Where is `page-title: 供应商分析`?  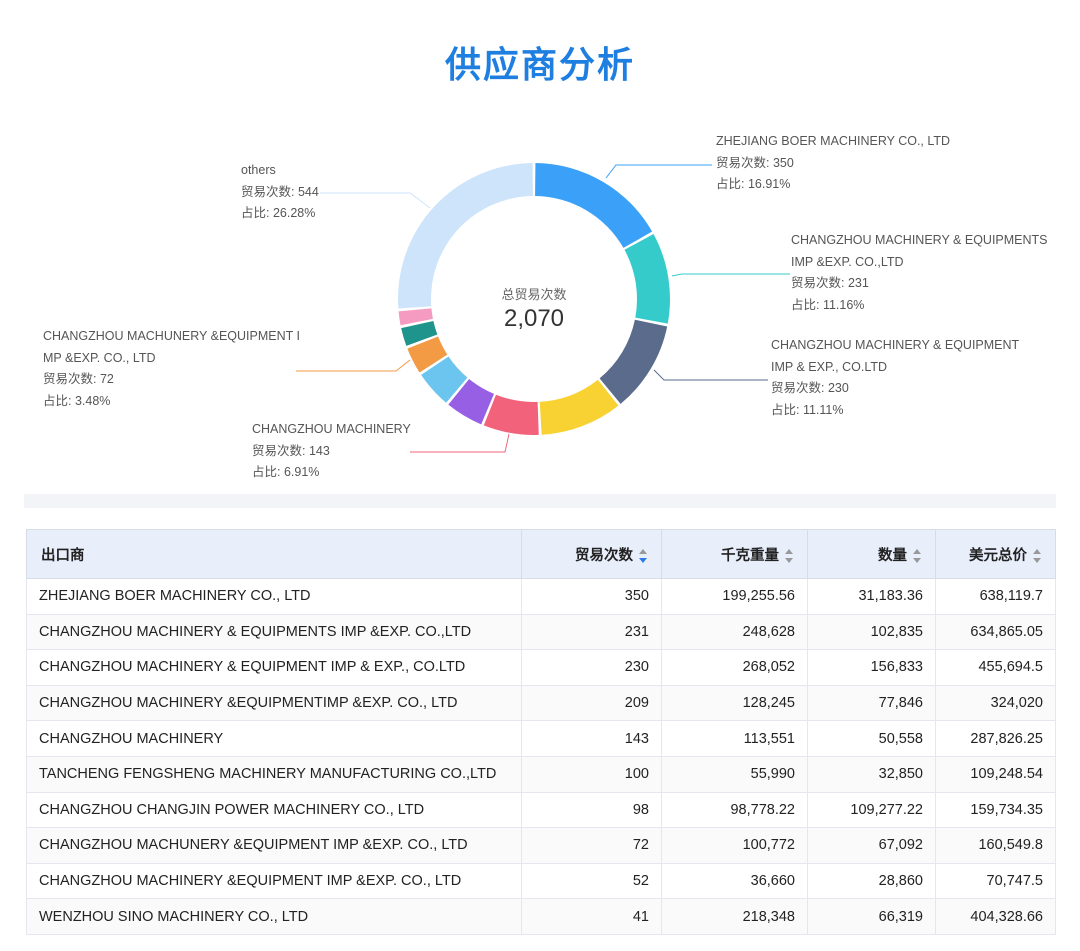
page-title: 供应商分析 is located at coordinates (539, 65).